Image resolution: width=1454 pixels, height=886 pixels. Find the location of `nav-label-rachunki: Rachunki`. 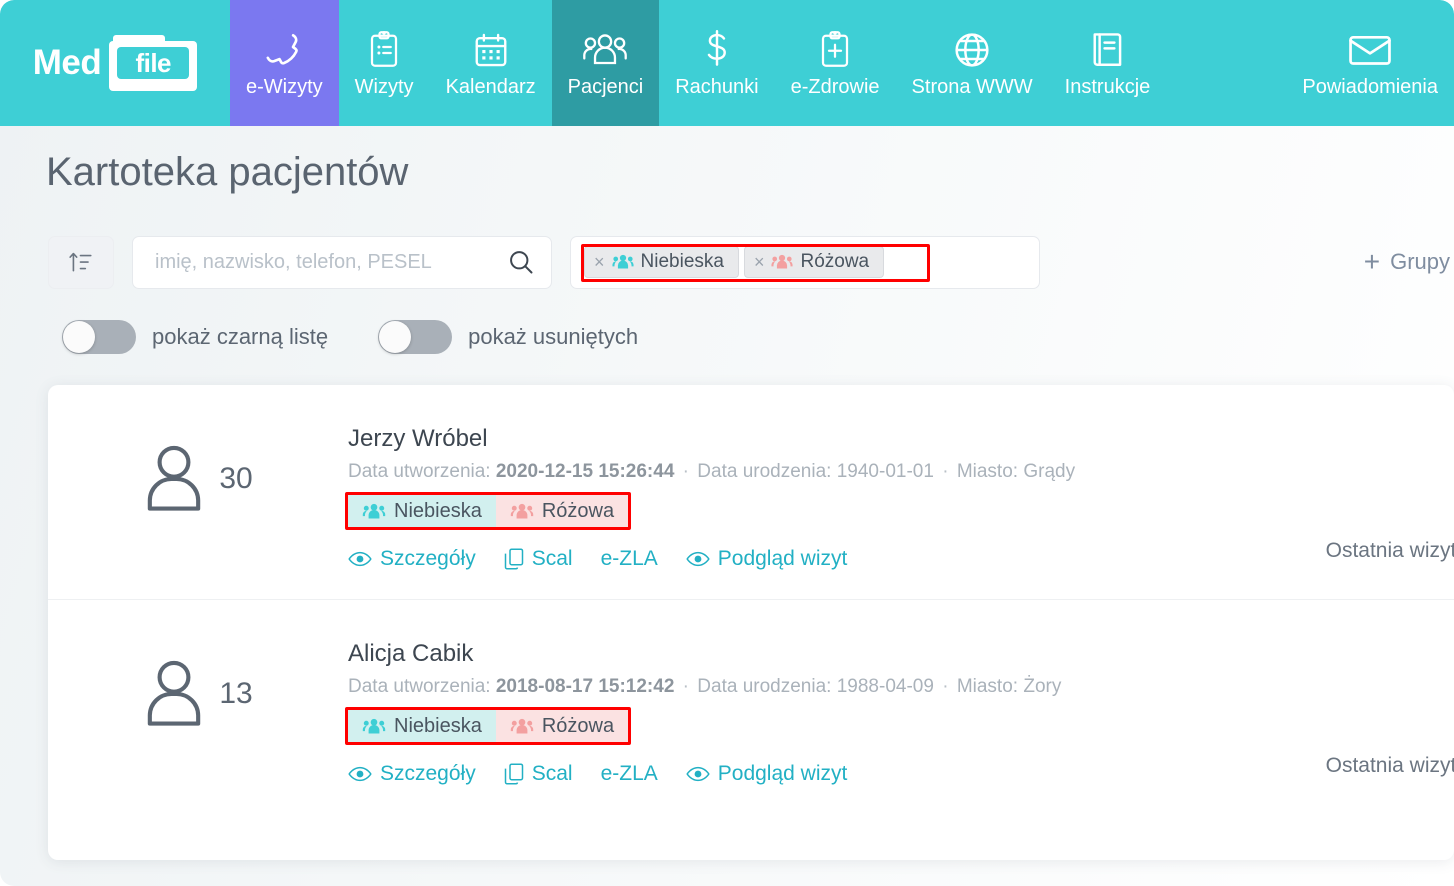

nav-label-rachunki: Rachunki is located at coordinates (717, 86).